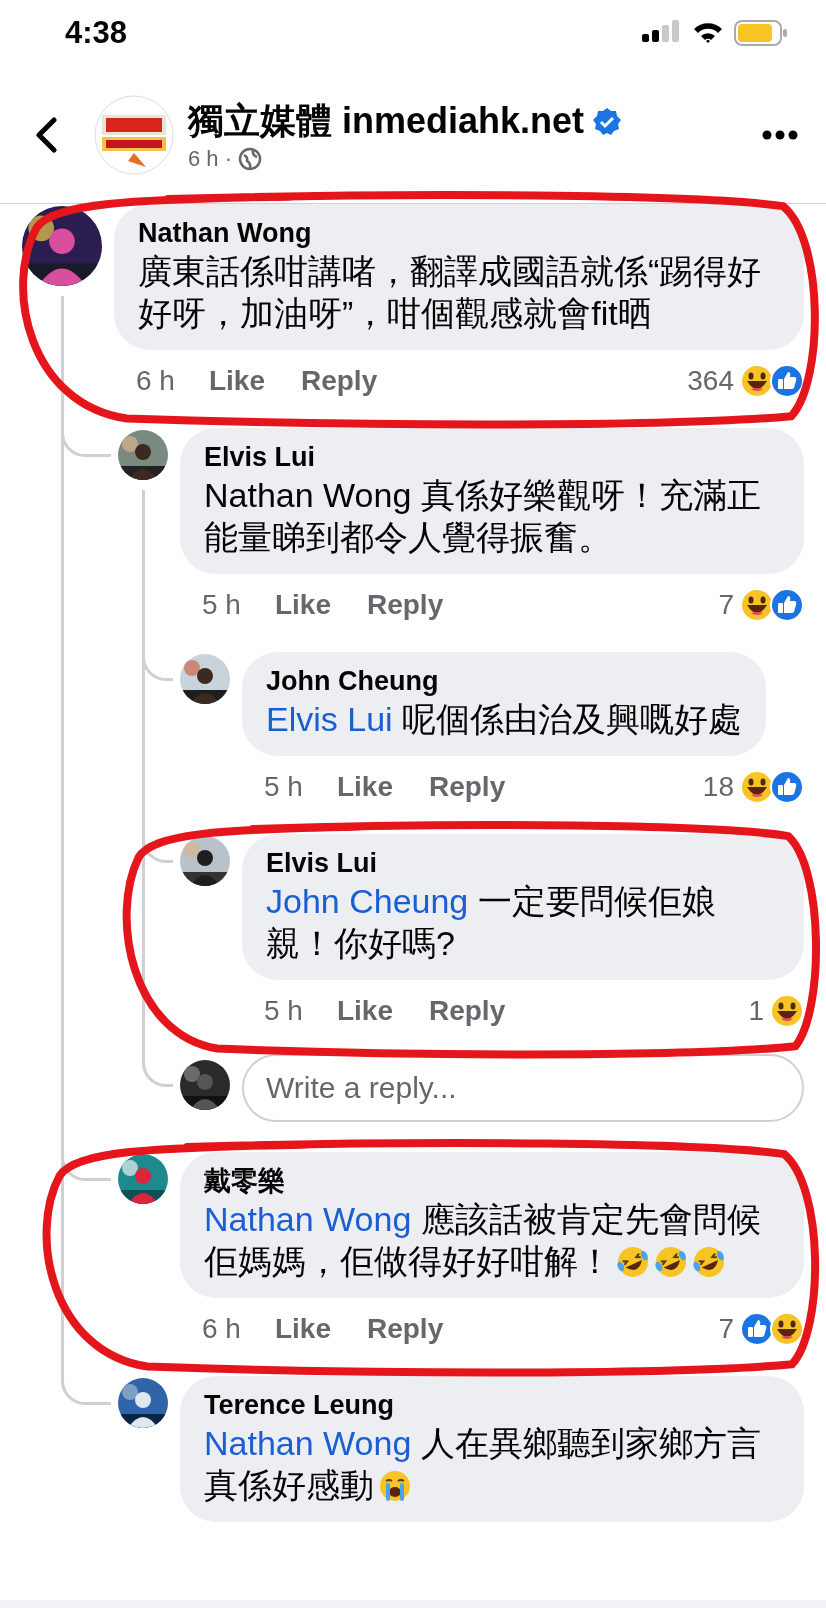 The image size is (826, 1608). I want to click on status-time: 4:38, so click(96, 33).